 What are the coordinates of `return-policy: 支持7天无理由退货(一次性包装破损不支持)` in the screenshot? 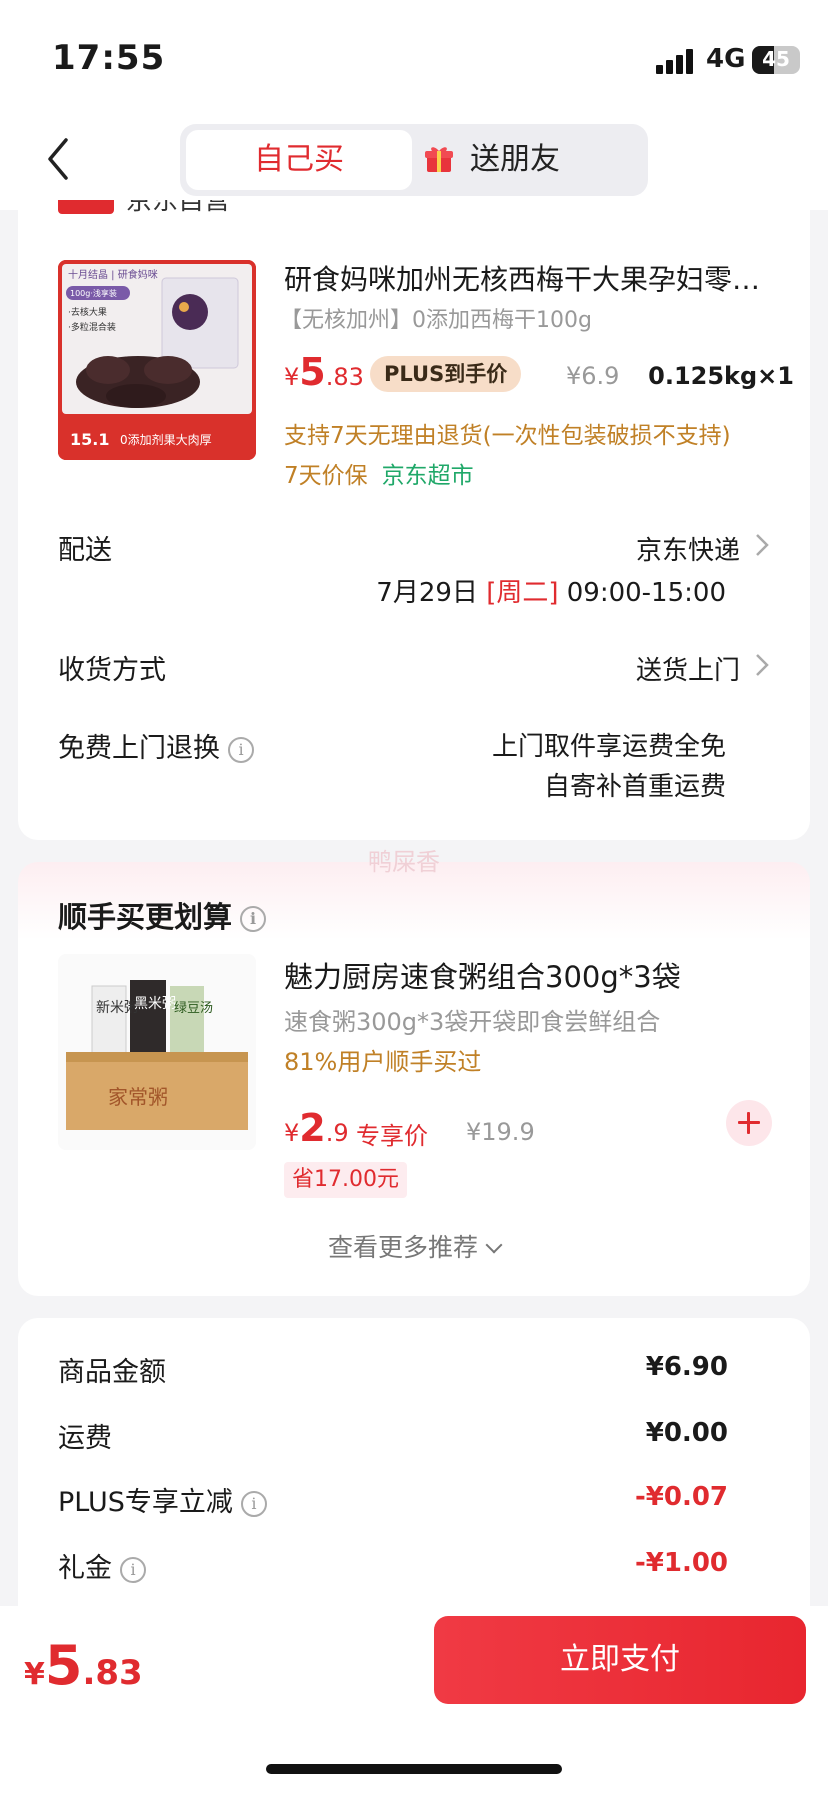 It's located at (507, 436).